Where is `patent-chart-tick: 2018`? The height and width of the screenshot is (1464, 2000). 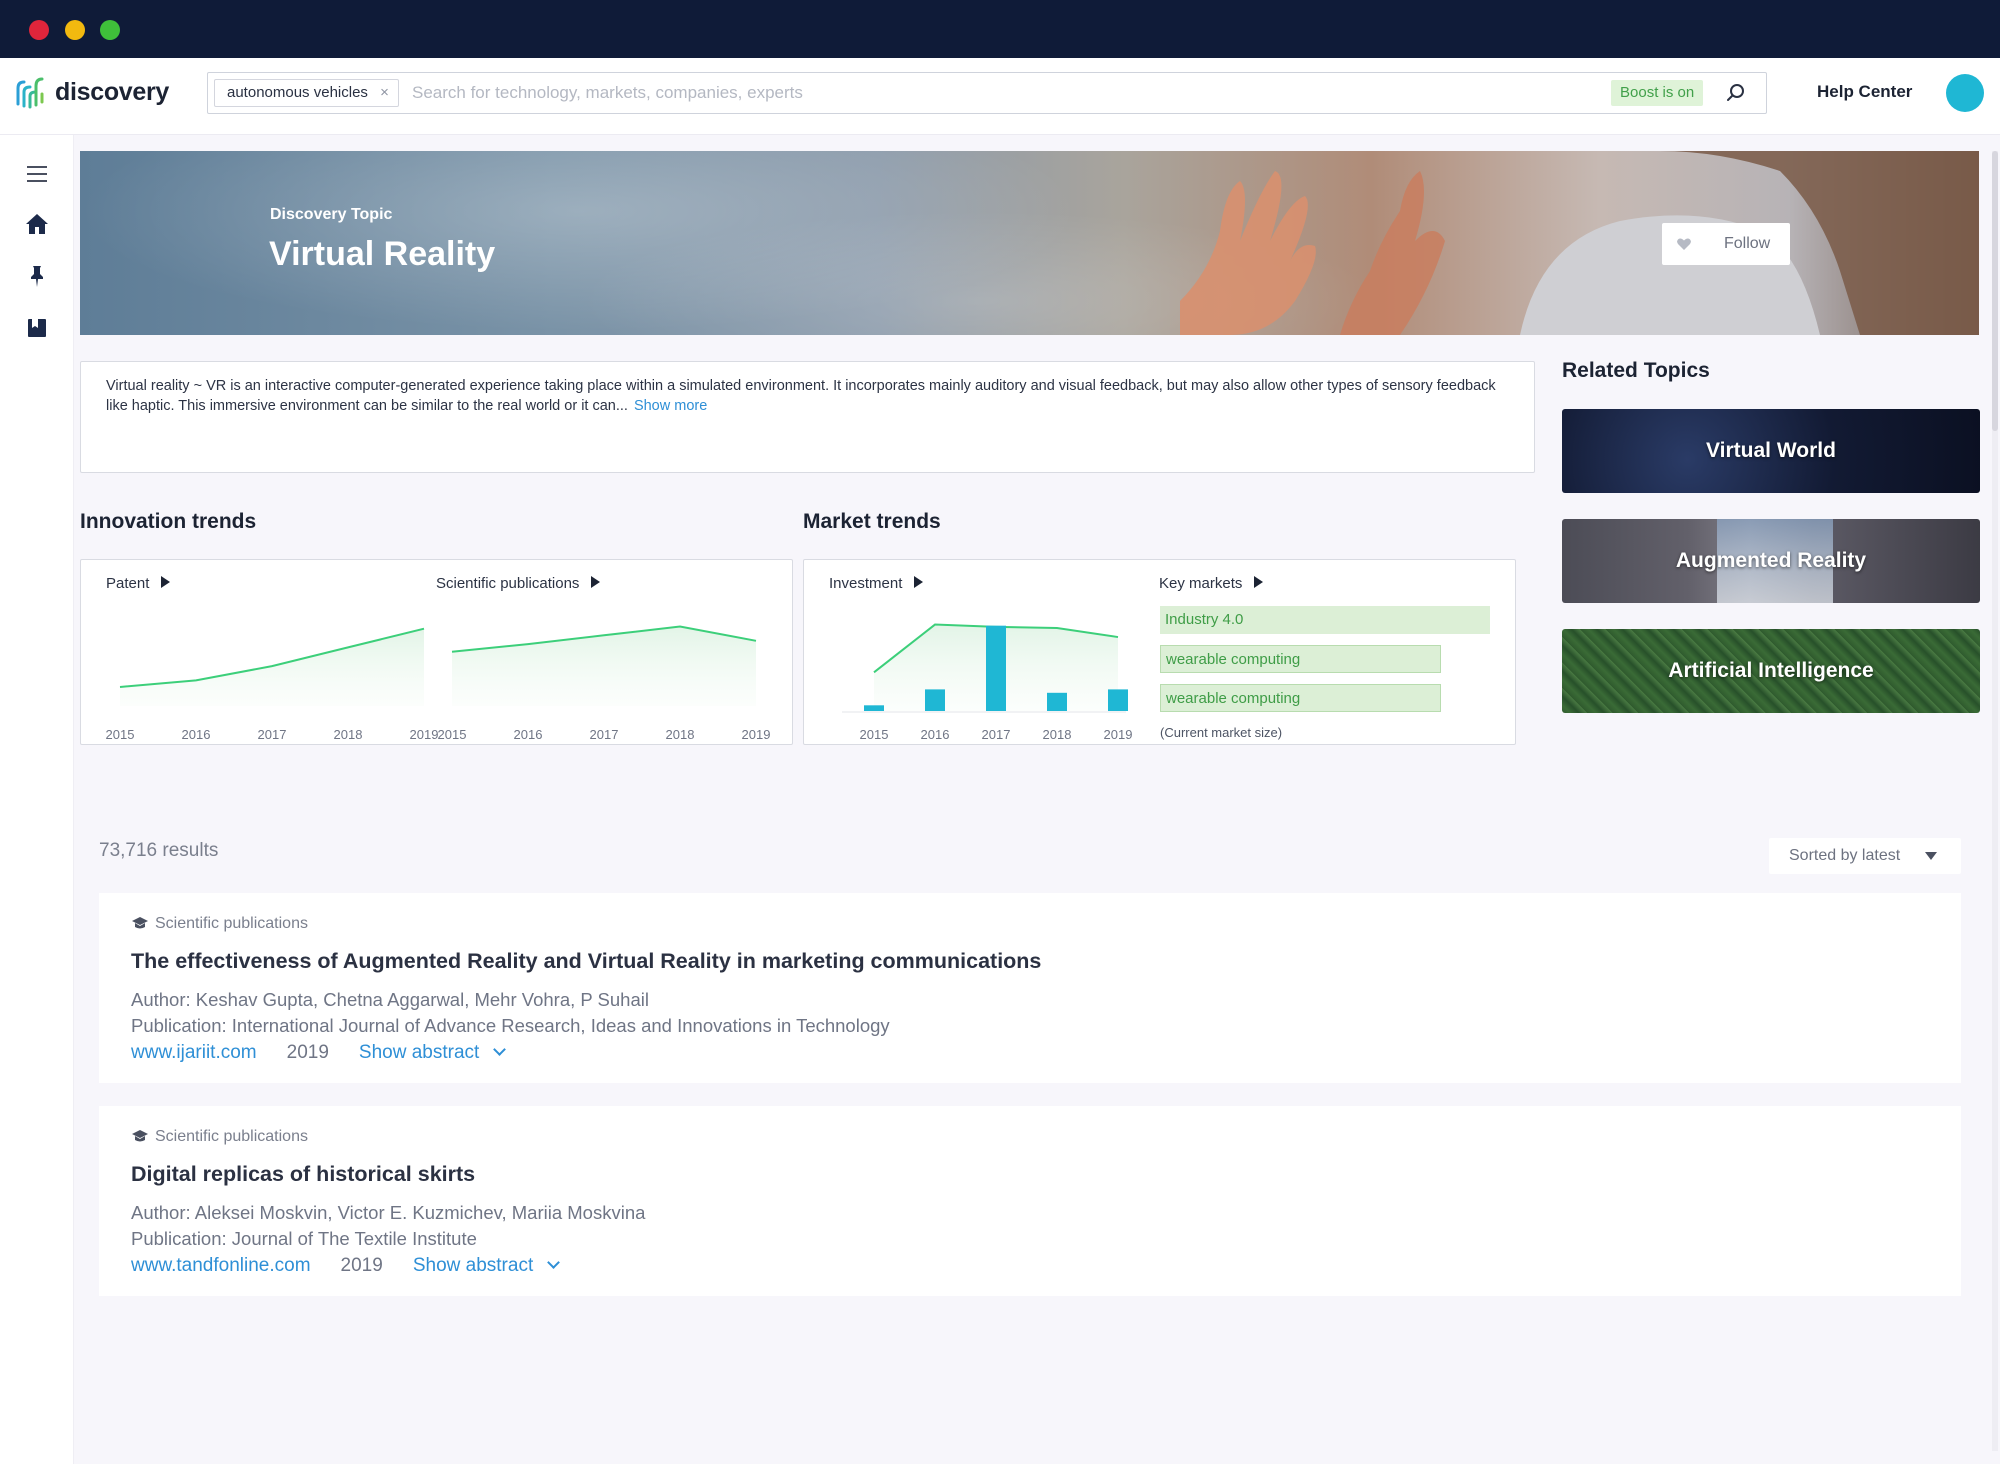 patent-chart-tick: 2018 is located at coordinates (348, 734).